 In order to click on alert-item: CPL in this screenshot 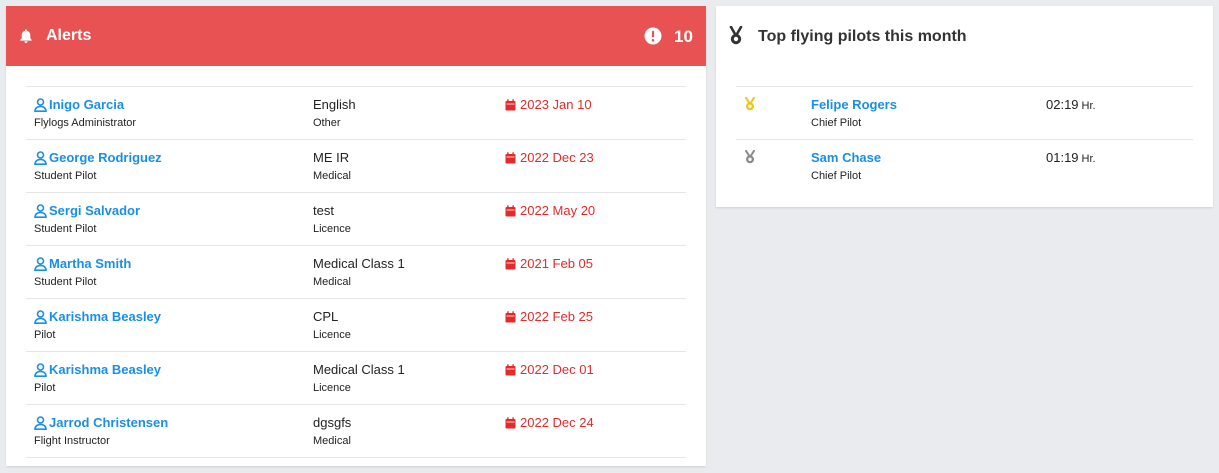, I will do `click(326, 316)`.